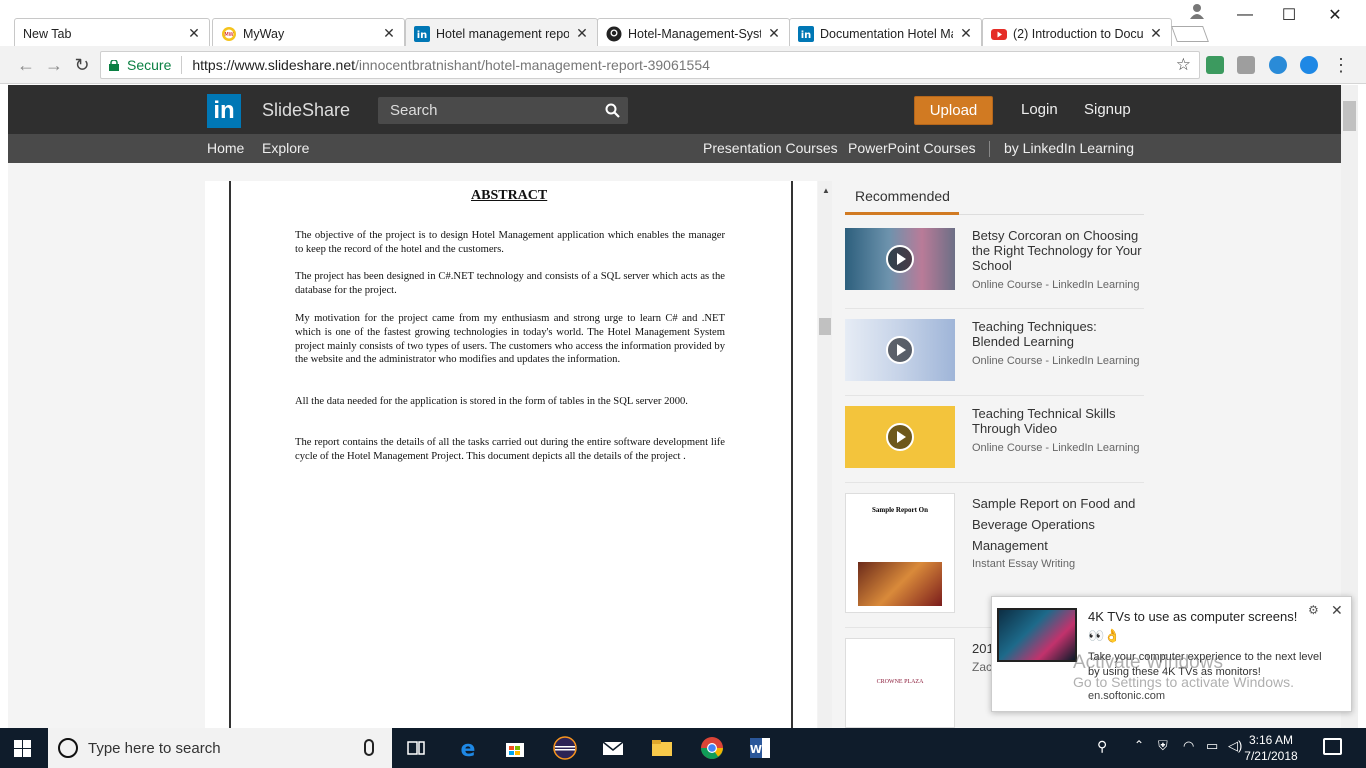 This screenshot has height=768, width=1366. I want to click on upload-button: Upload, so click(953, 110).